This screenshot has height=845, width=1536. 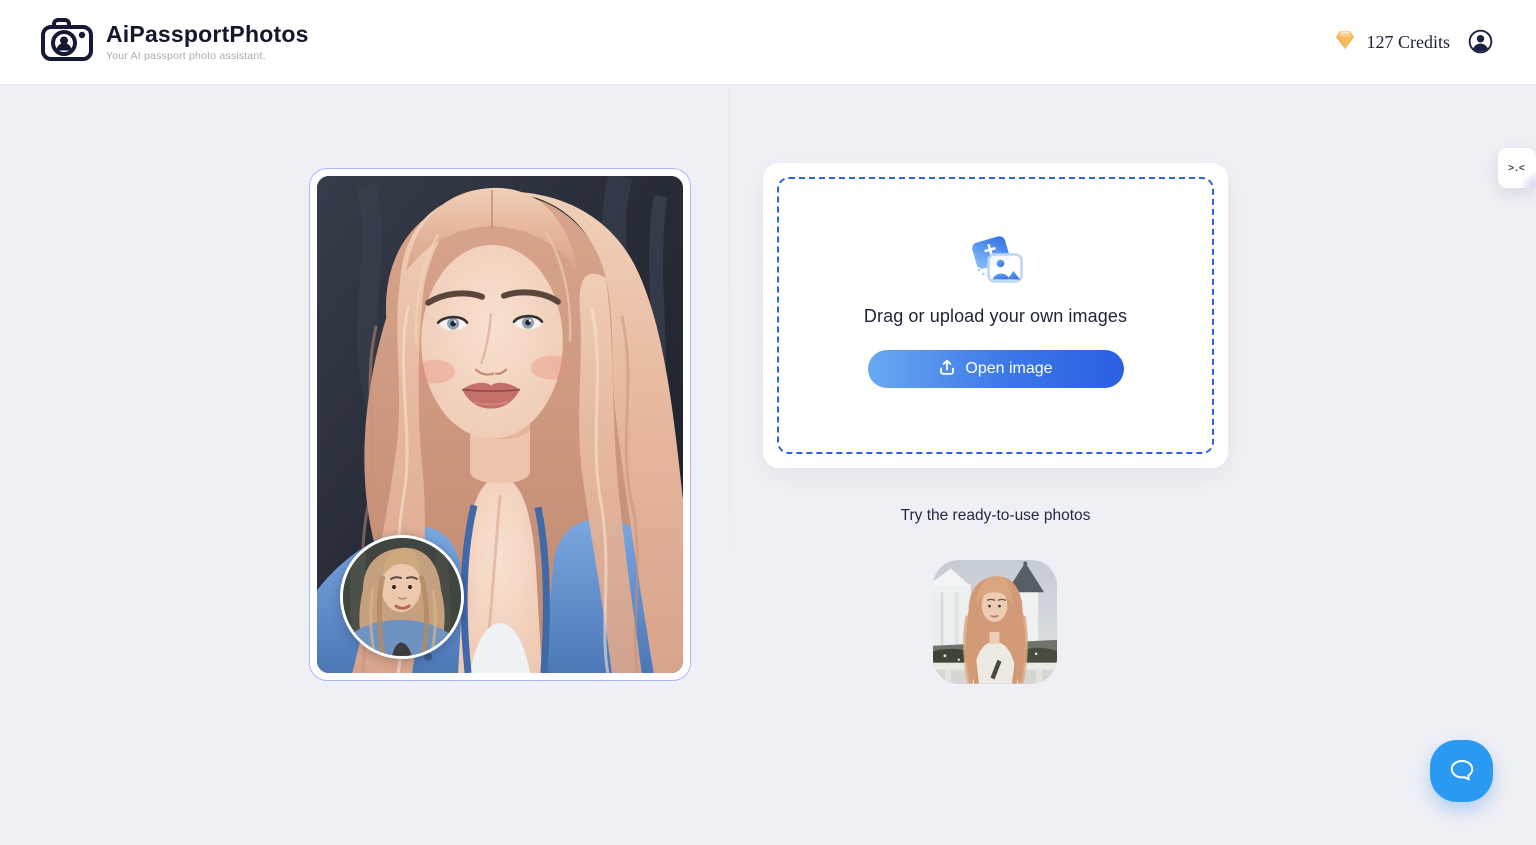 I want to click on original-photo-illustration, so click(x=402, y=597).